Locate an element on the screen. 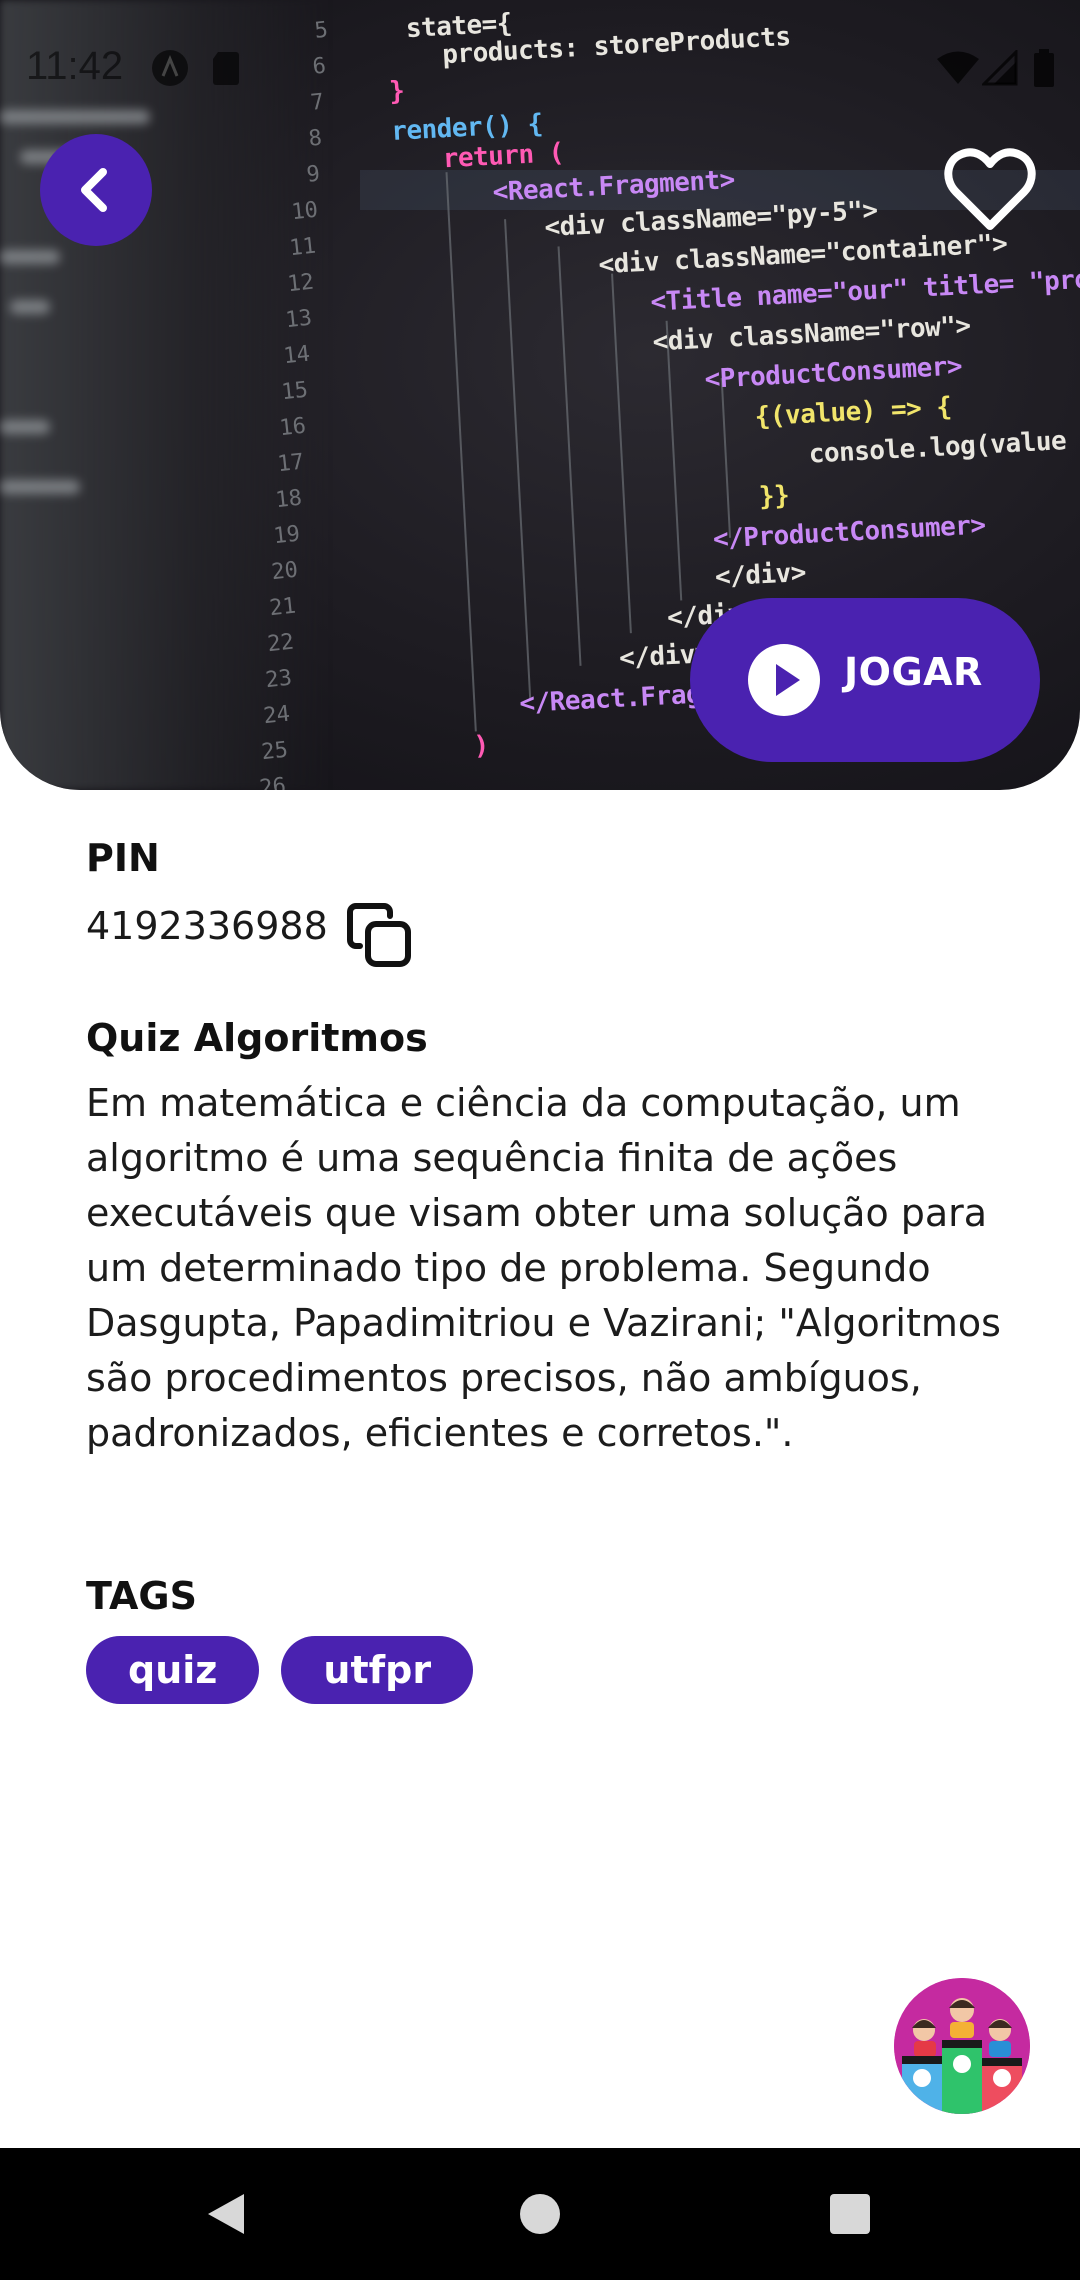 The height and width of the screenshot is (2280, 1080). pin-section: PIN is located at coordinates (546, 858).